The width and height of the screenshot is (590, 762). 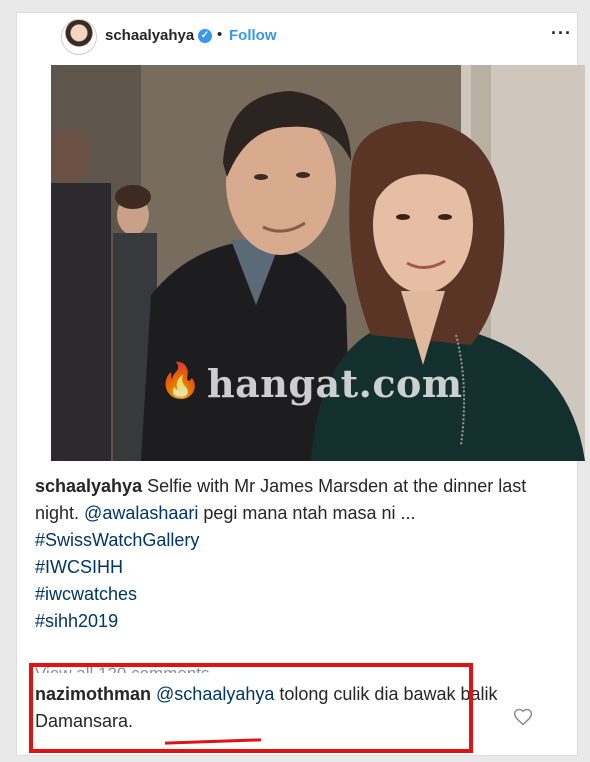 What do you see at coordinates (297, 37) in the screenshot?
I see `post-header: schaalyahya ✓ • Follow ···` at bounding box center [297, 37].